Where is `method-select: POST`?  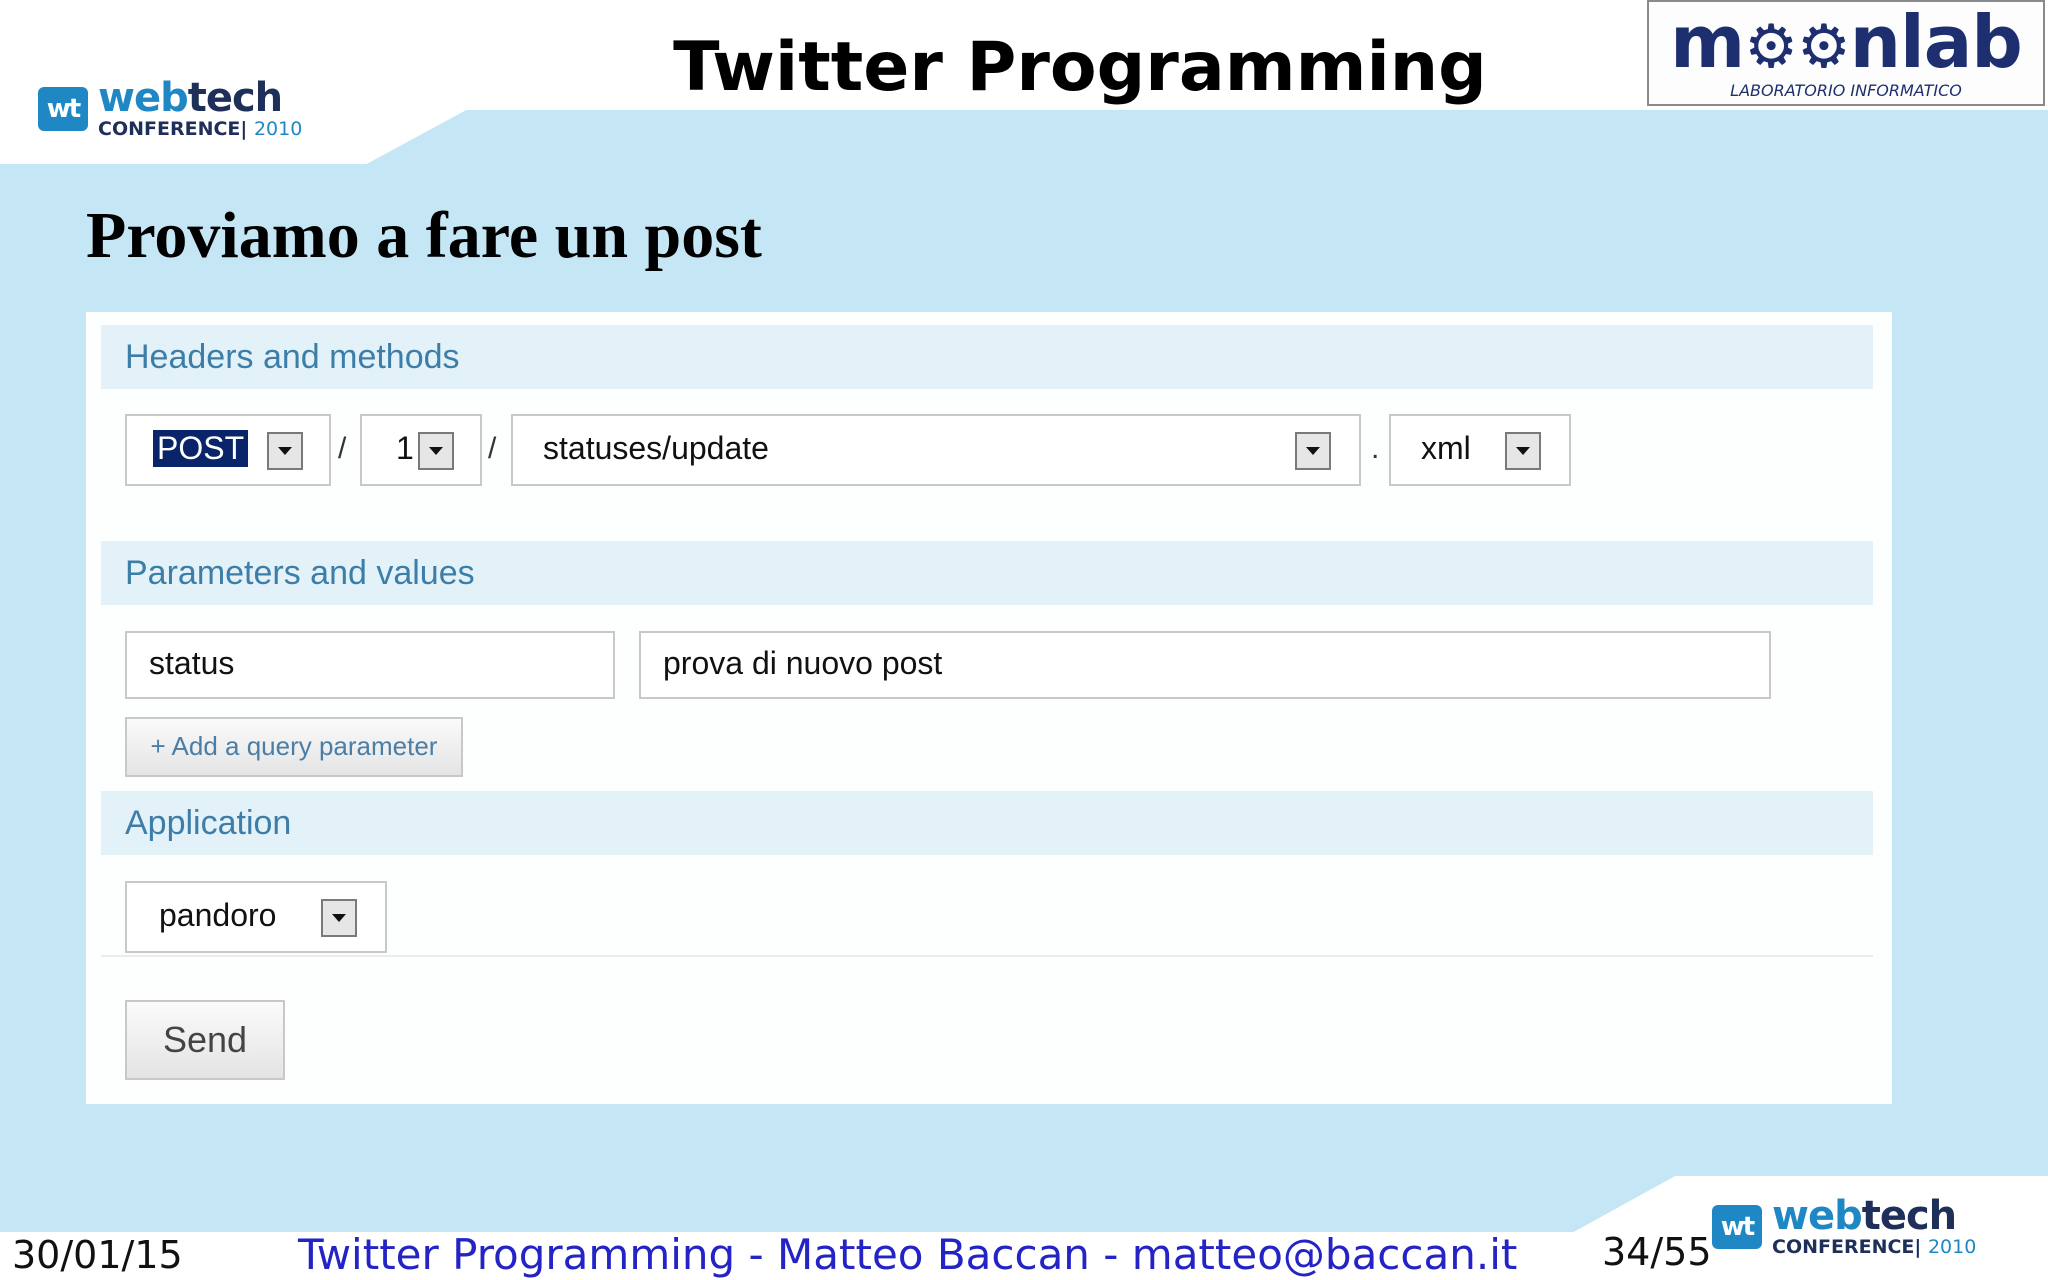 method-select: POST is located at coordinates (228, 450).